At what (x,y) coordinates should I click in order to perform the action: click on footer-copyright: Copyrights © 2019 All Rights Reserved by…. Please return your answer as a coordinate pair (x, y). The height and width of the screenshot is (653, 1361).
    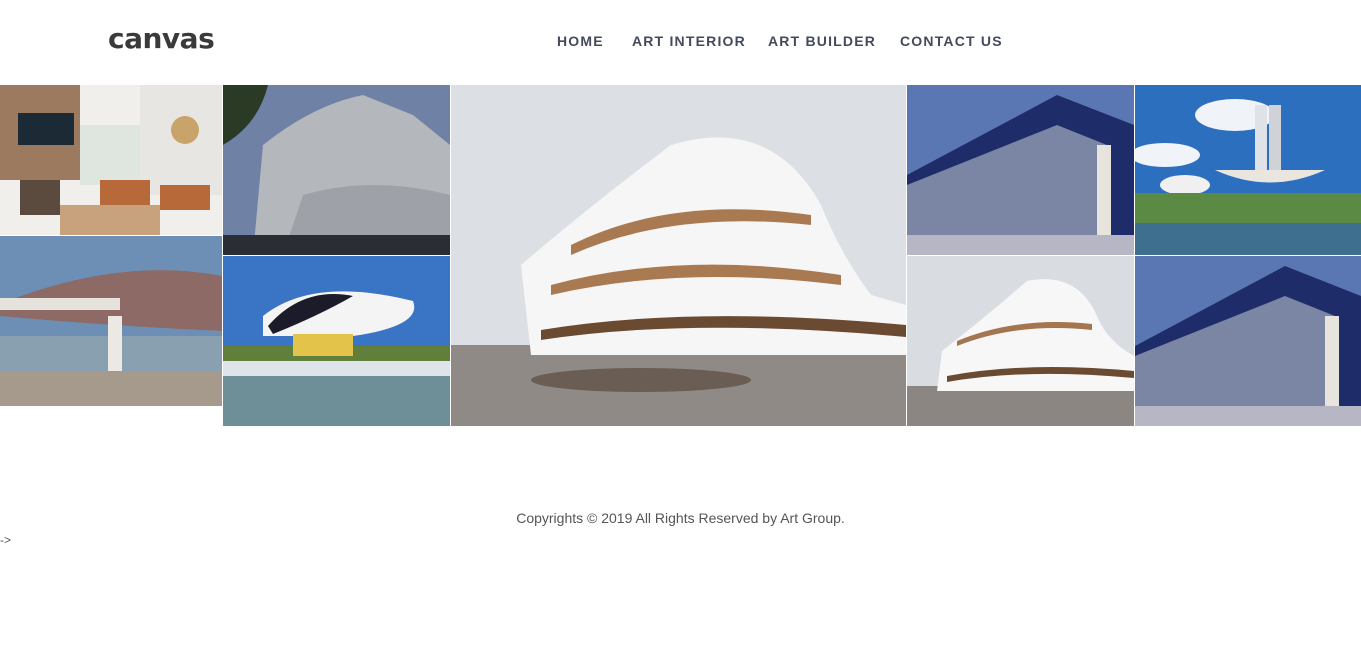
    Looking at the image, I should click on (680, 518).